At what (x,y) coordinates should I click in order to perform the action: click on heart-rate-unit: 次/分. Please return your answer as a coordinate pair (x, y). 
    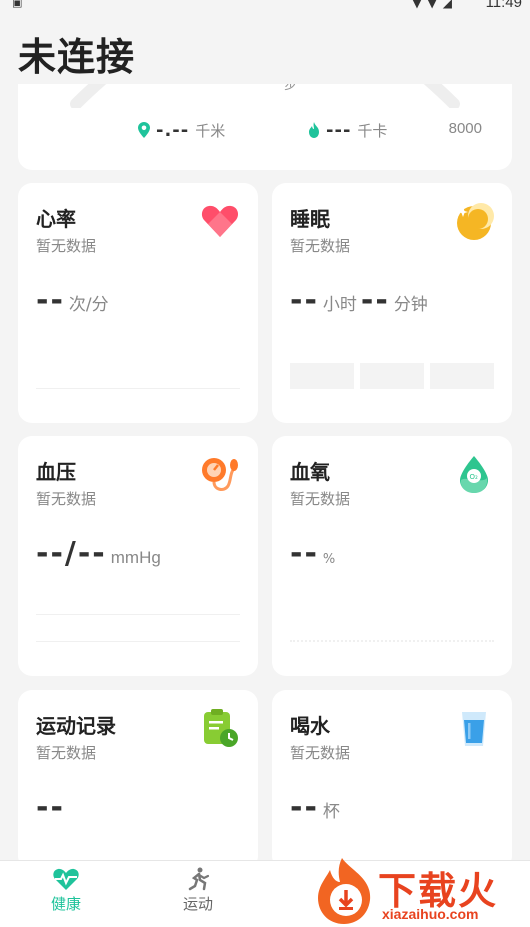
    Looking at the image, I should click on (88, 305).